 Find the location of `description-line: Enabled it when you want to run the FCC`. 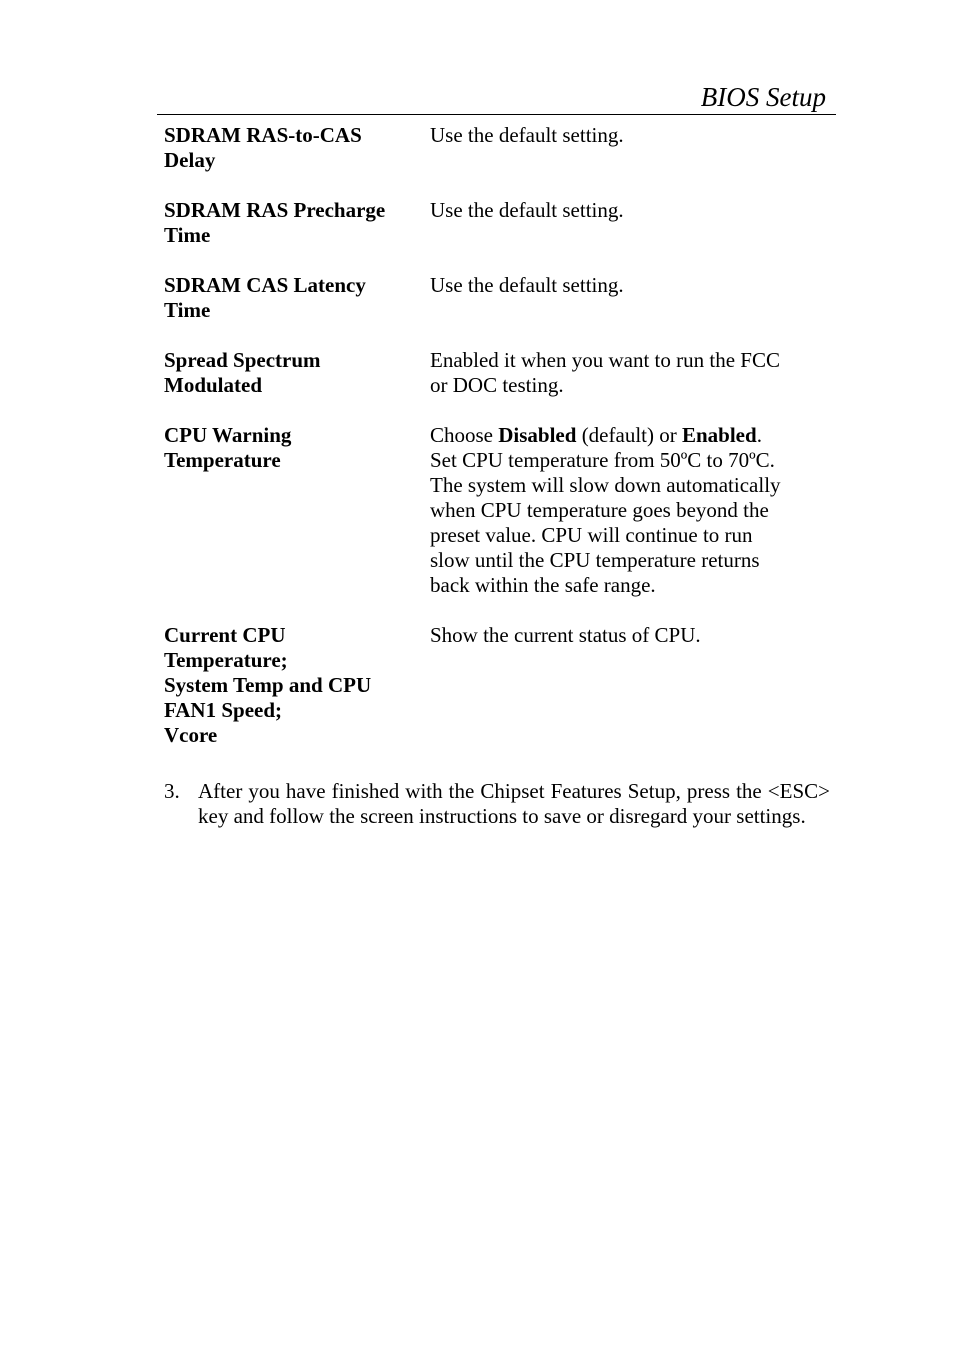

description-line: Enabled it when you want to run the FCC is located at coordinates (605, 360).